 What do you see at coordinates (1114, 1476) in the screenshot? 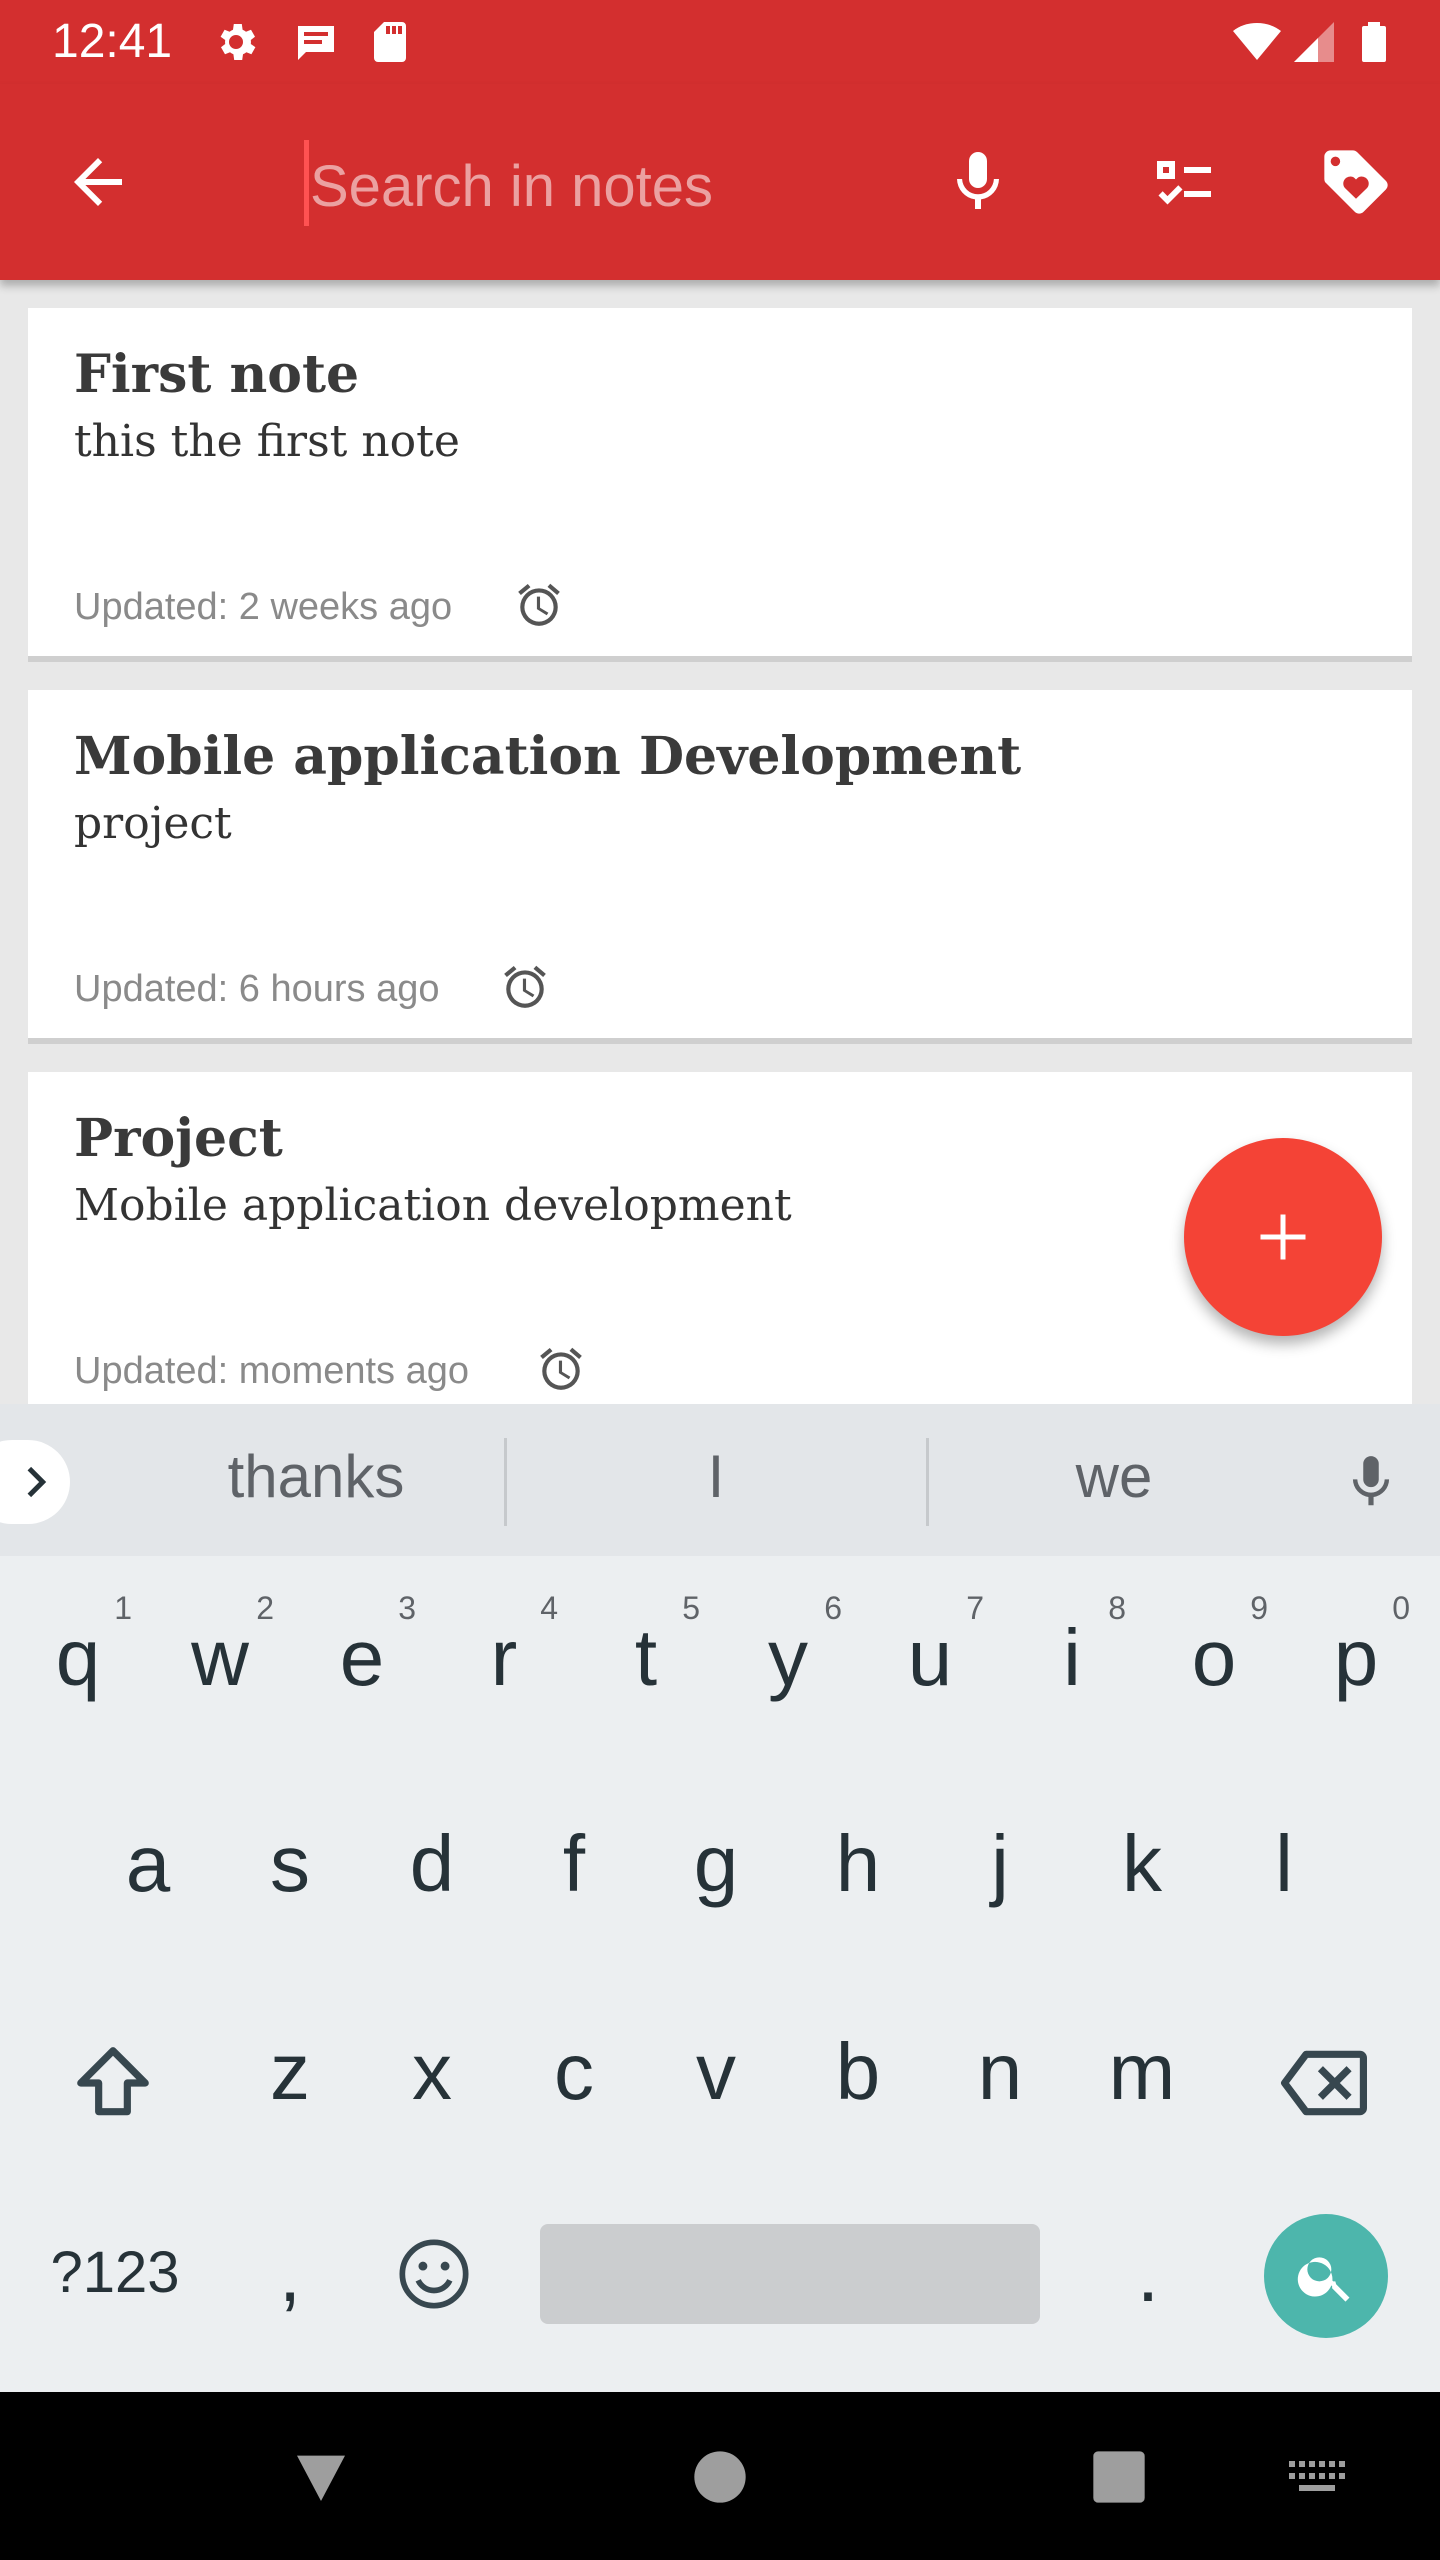
I see `suggestion-3: we` at bounding box center [1114, 1476].